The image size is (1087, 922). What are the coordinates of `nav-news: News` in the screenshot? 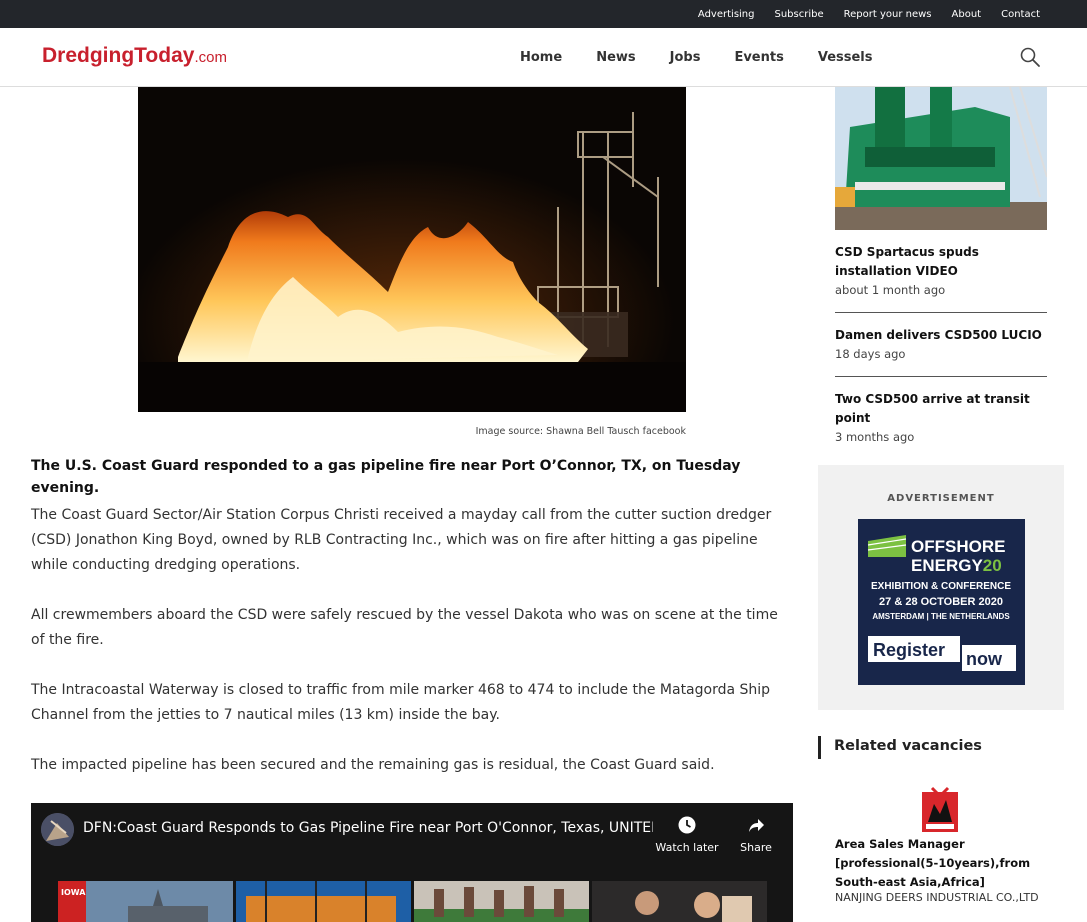 It's located at (615, 57).